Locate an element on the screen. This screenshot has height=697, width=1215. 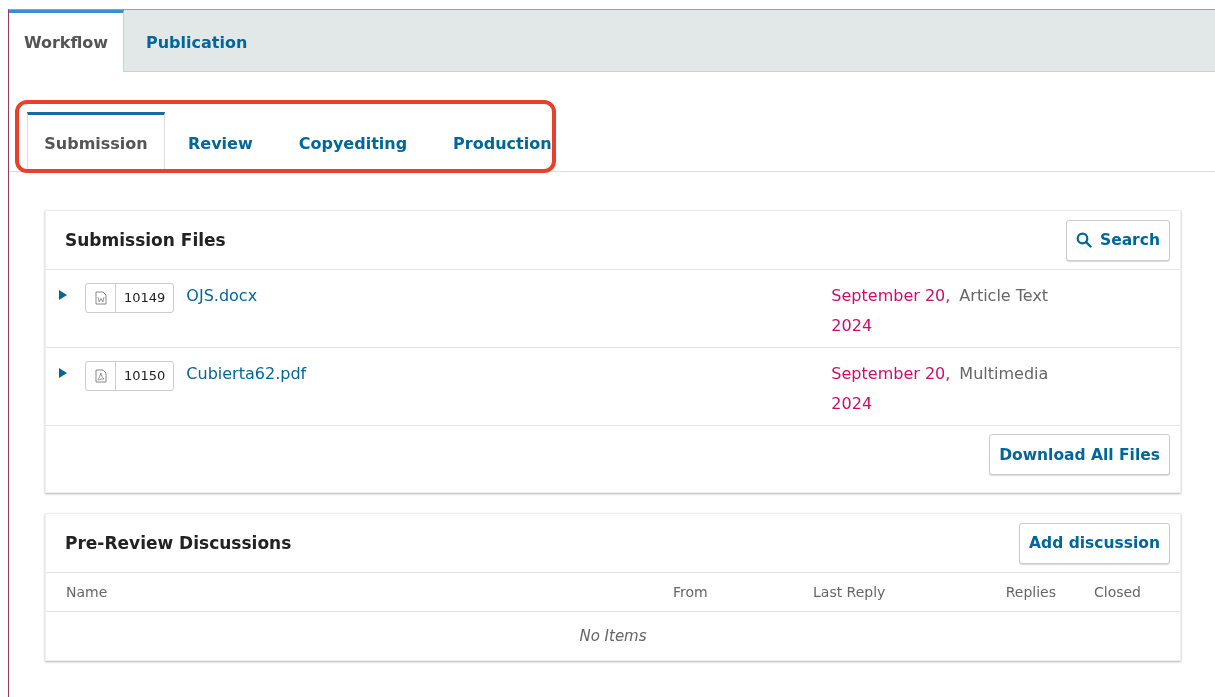
search-button: Search is located at coordinates (1118, 240).